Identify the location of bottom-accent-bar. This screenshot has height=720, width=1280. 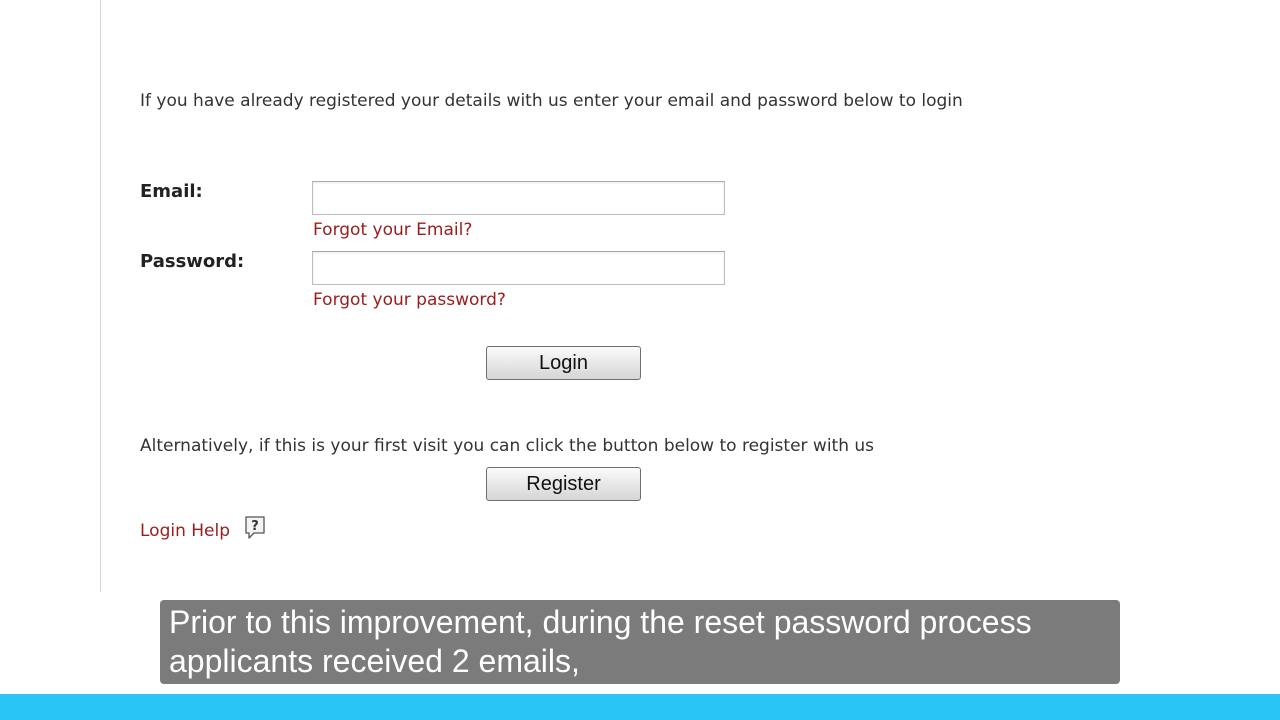
(640, 707).